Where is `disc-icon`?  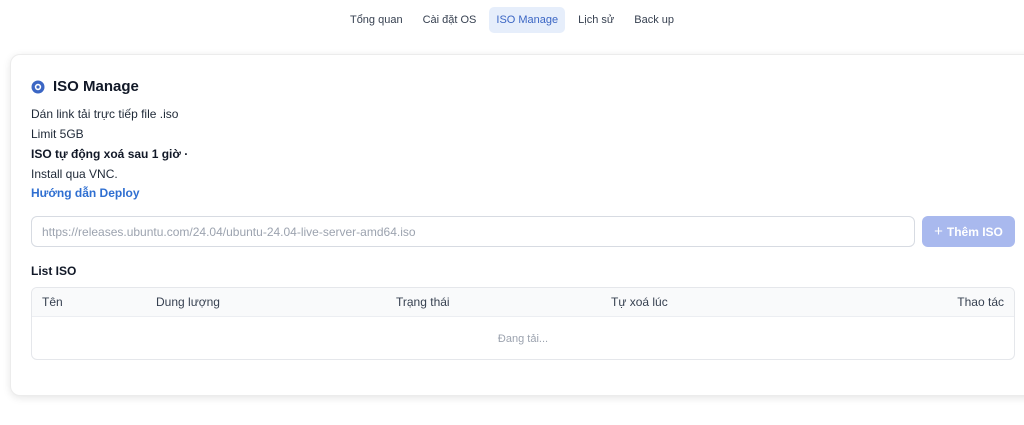
disc-icon is located at coordinates (38, 86).